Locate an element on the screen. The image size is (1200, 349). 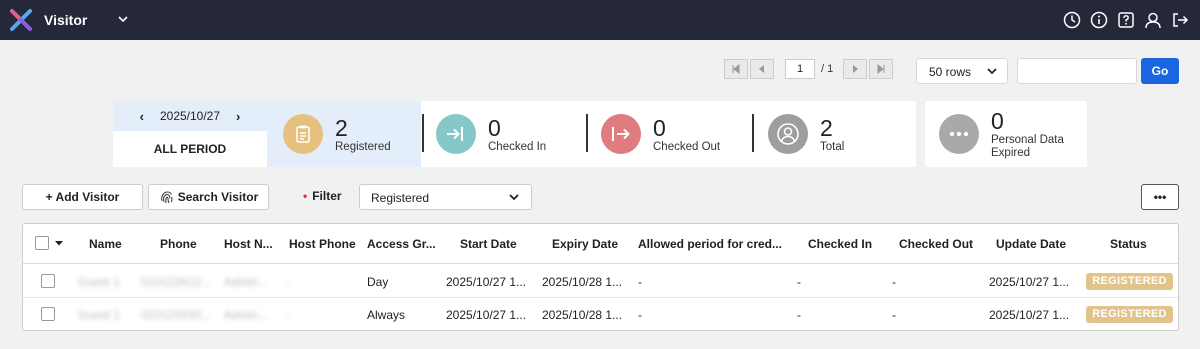
stat-total: 2 Total is located at coordinates (806, 134).